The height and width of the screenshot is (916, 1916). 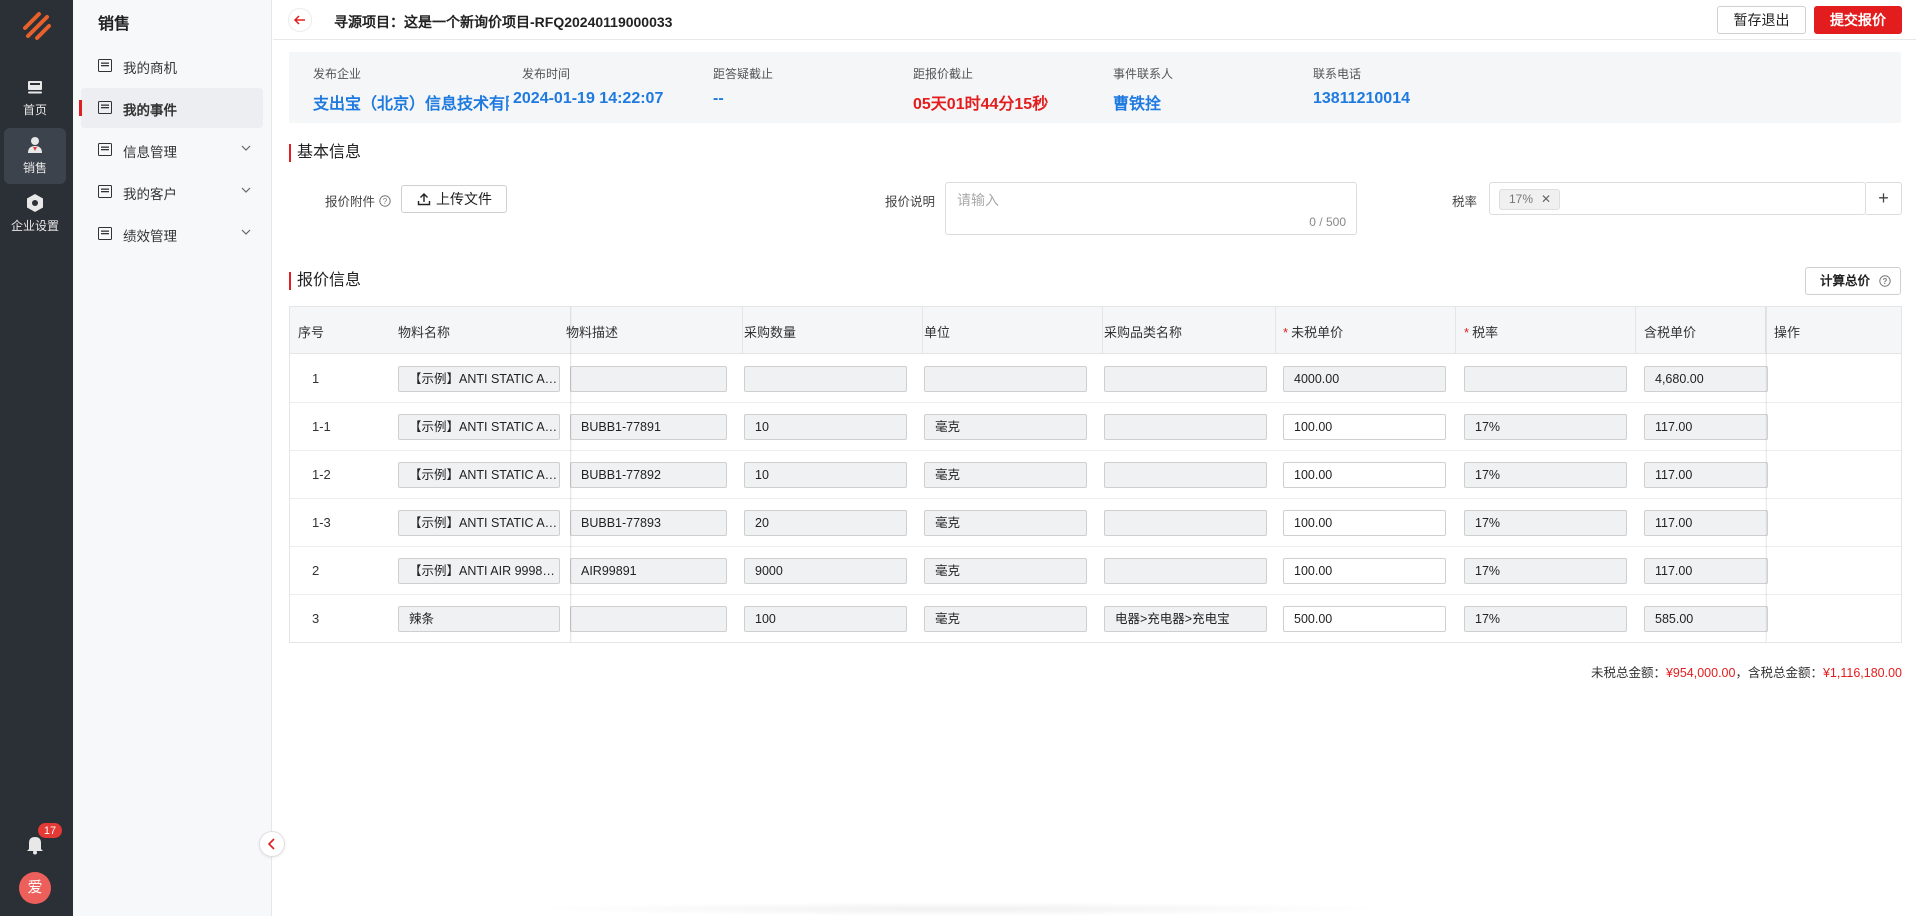 I want to click on sidebar-item-label: 绩效管理, so click(x=150, y=236).